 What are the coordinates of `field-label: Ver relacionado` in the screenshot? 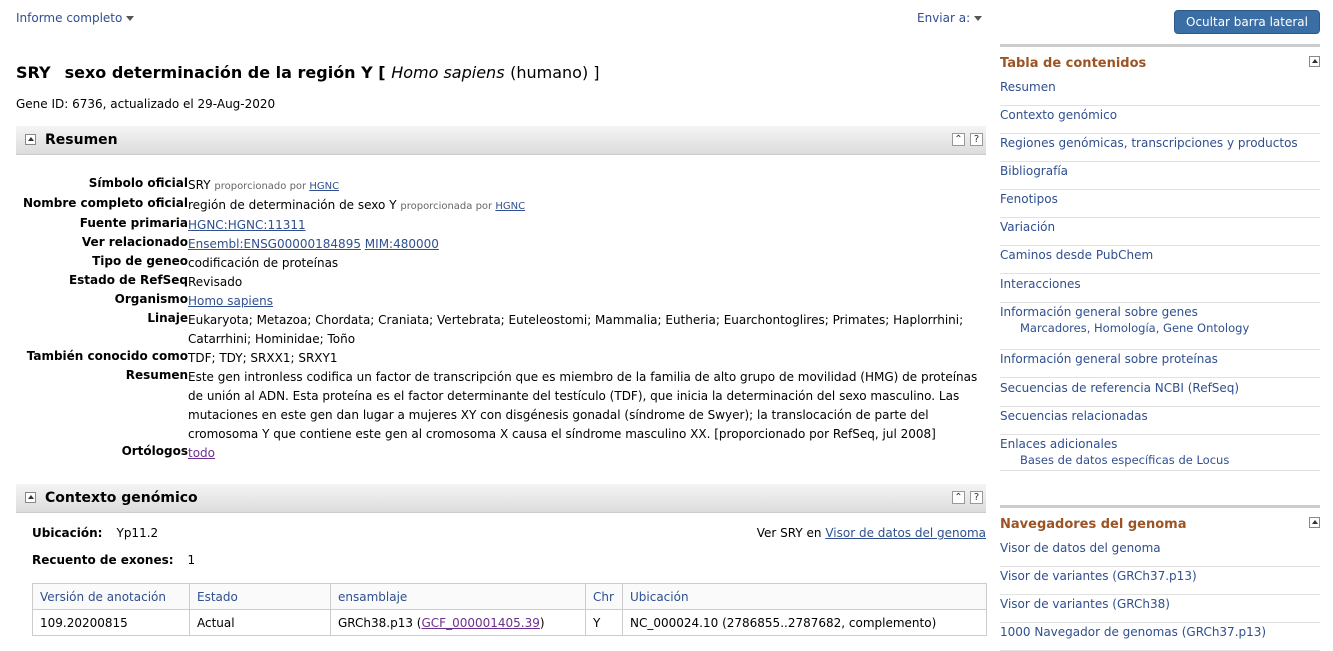 It's located at (134, 242).